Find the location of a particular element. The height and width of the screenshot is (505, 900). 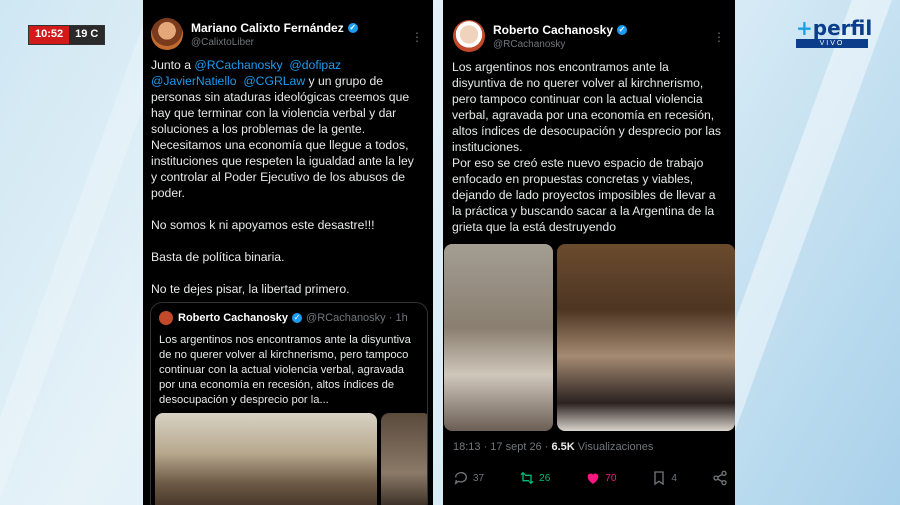

author-handle: @CalixtoLiber is located at coordinates (274, 42).